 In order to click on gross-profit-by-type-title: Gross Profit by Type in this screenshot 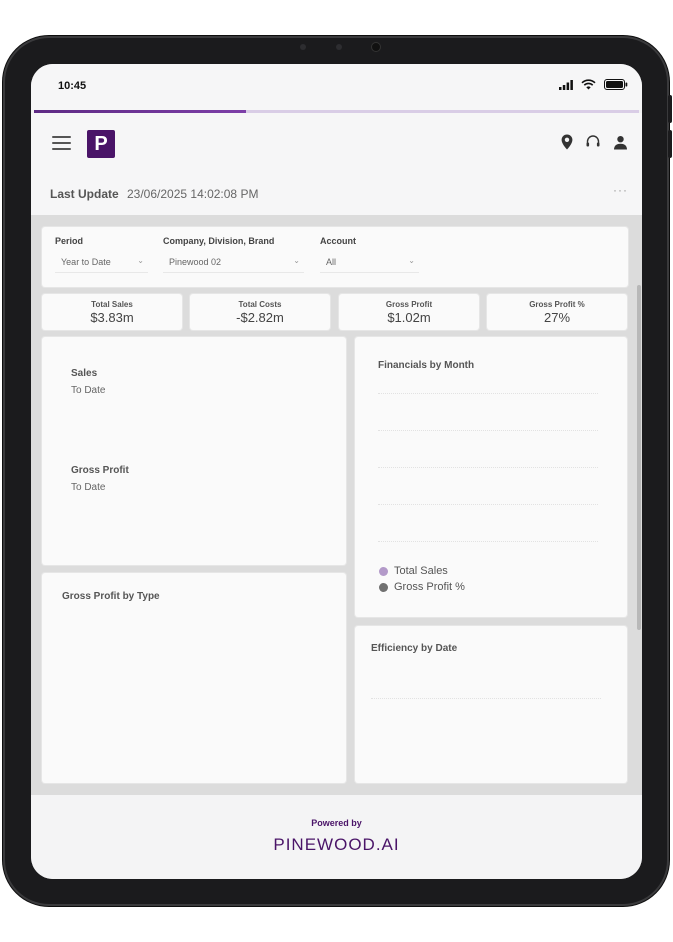, I will do `click(111, 596)`.